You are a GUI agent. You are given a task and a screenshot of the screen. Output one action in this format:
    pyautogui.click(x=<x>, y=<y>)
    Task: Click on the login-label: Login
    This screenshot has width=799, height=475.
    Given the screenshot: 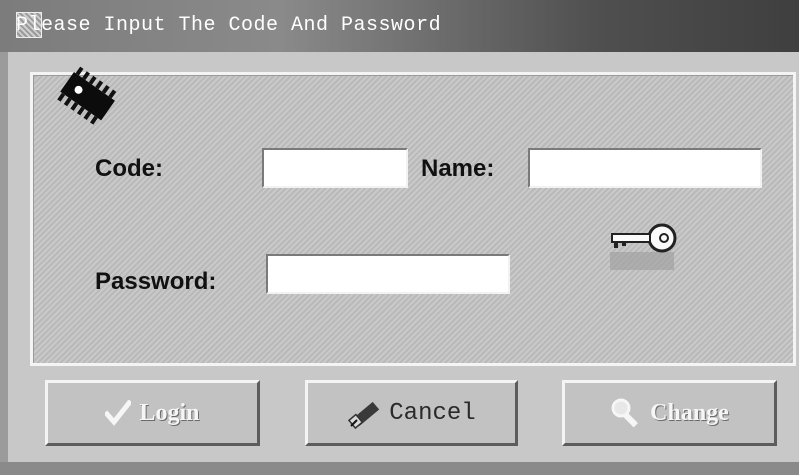 What is the action you would take?
    pyautogui.click(x=169, y=412)
    